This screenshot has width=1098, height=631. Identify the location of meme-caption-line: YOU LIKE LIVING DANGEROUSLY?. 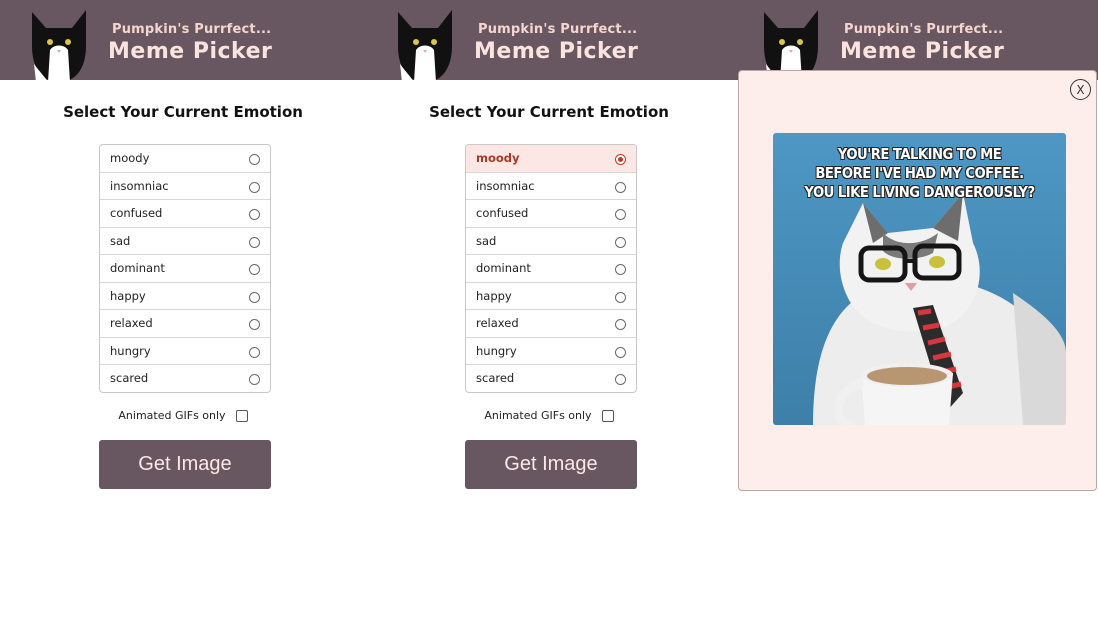
(919, 192).